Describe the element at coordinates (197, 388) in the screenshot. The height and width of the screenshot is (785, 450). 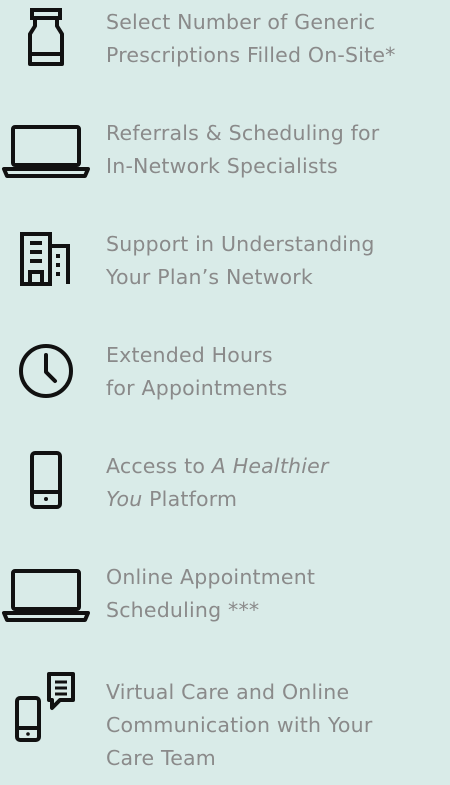
I see `feature-line-2: for Appointments` at that location.